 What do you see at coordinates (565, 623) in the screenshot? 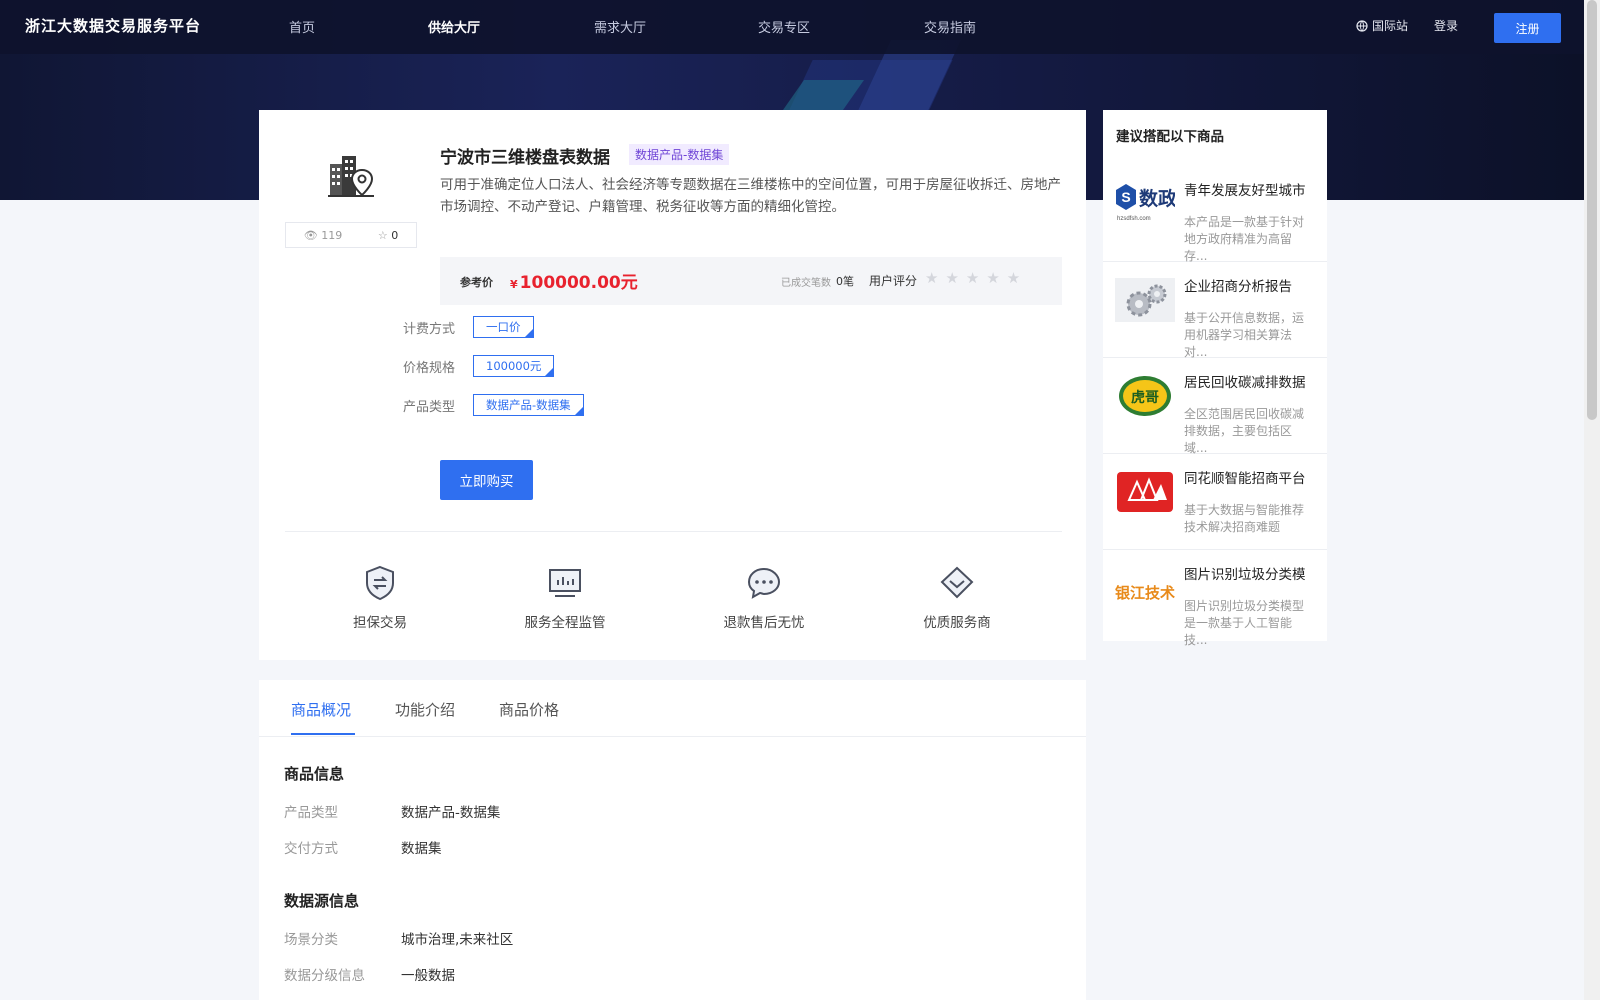
I see `feature-label: 服务全程监管` at bounding box center [565, 623].